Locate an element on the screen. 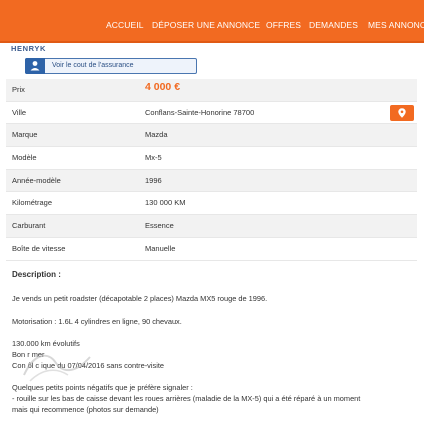  fuel-value: Essence is located at coordinates (159, 226).